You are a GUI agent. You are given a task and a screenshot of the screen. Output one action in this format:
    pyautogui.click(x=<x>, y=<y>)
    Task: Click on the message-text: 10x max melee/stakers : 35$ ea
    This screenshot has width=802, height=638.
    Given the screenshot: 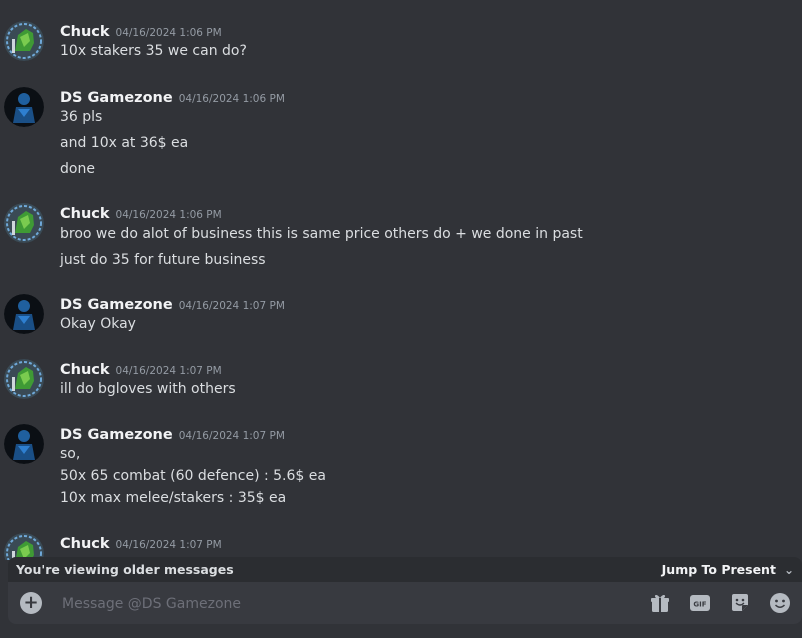 What is the action you would take?
    pyautogui.click(x=173, y=498)
    